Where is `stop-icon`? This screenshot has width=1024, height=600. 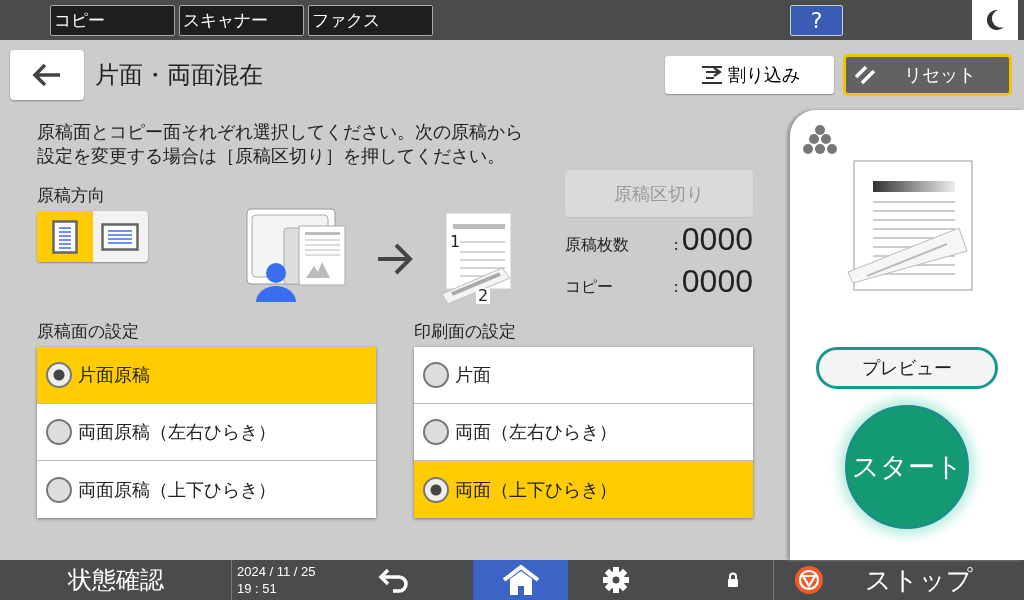 stop-icon is located at coordinates (809, 580).